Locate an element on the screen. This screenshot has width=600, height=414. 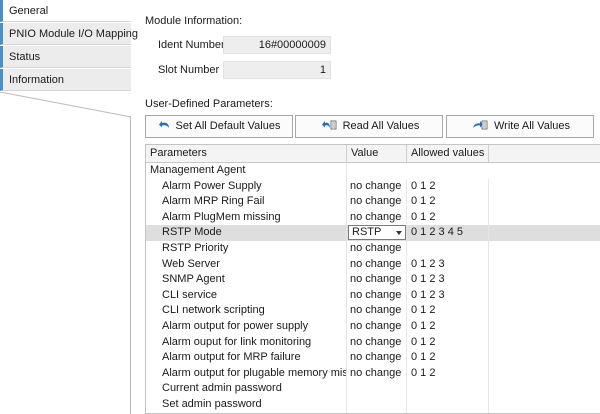
write-all-values-label: Write All Values is located at coordinates (531, 126).